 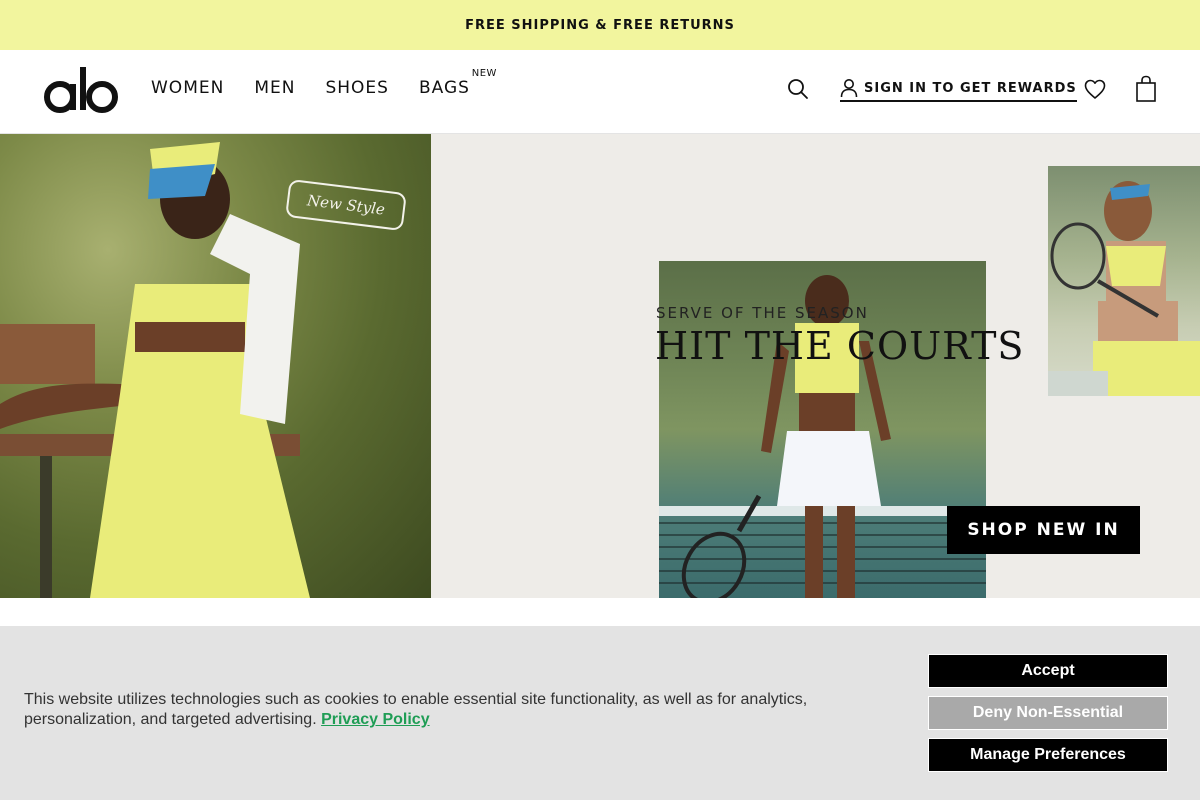 I want to click on hero-eyebrow: SERVE OF THE SEASON, so click(x=762, y=313).